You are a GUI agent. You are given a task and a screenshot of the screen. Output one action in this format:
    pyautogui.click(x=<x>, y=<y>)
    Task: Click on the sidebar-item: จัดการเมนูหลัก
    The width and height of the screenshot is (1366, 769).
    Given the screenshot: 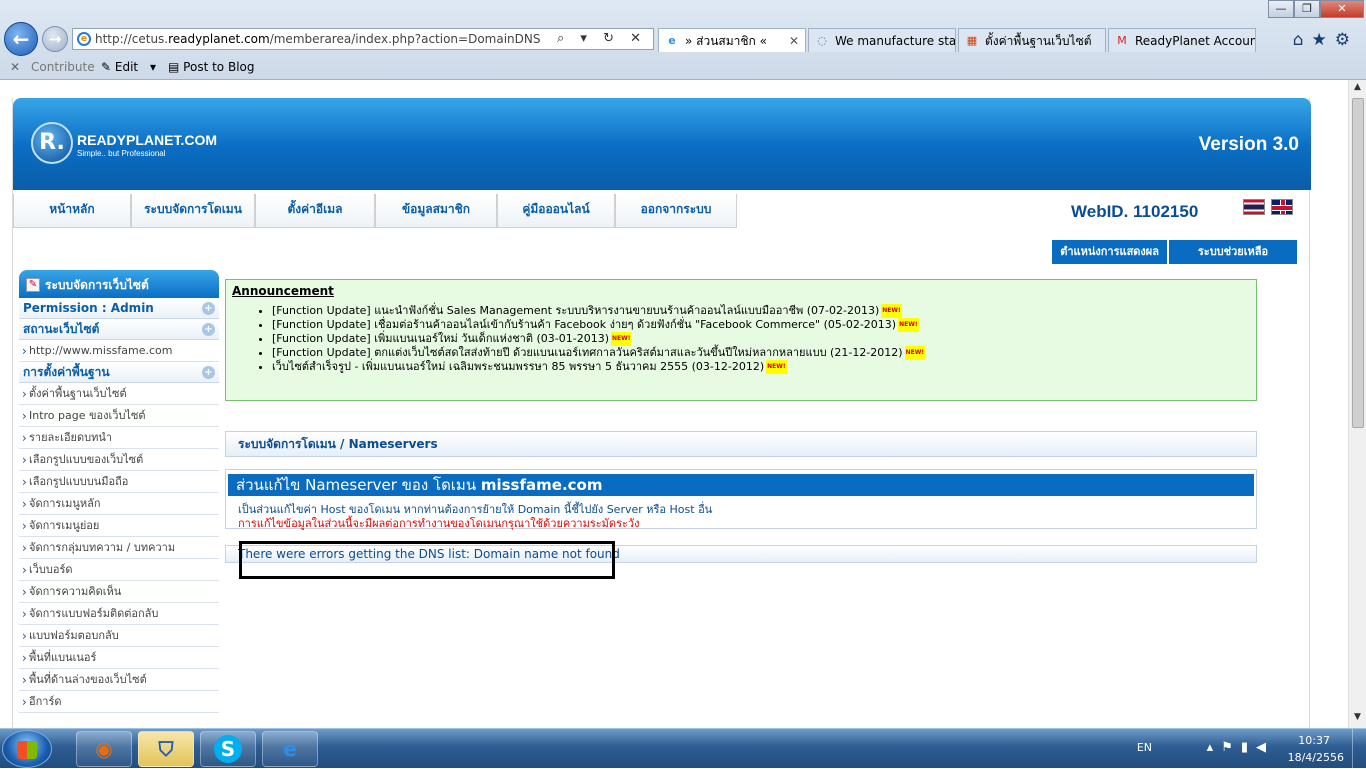 What is the action you would take?
    pyautogui.click(x=119, y=504)
    